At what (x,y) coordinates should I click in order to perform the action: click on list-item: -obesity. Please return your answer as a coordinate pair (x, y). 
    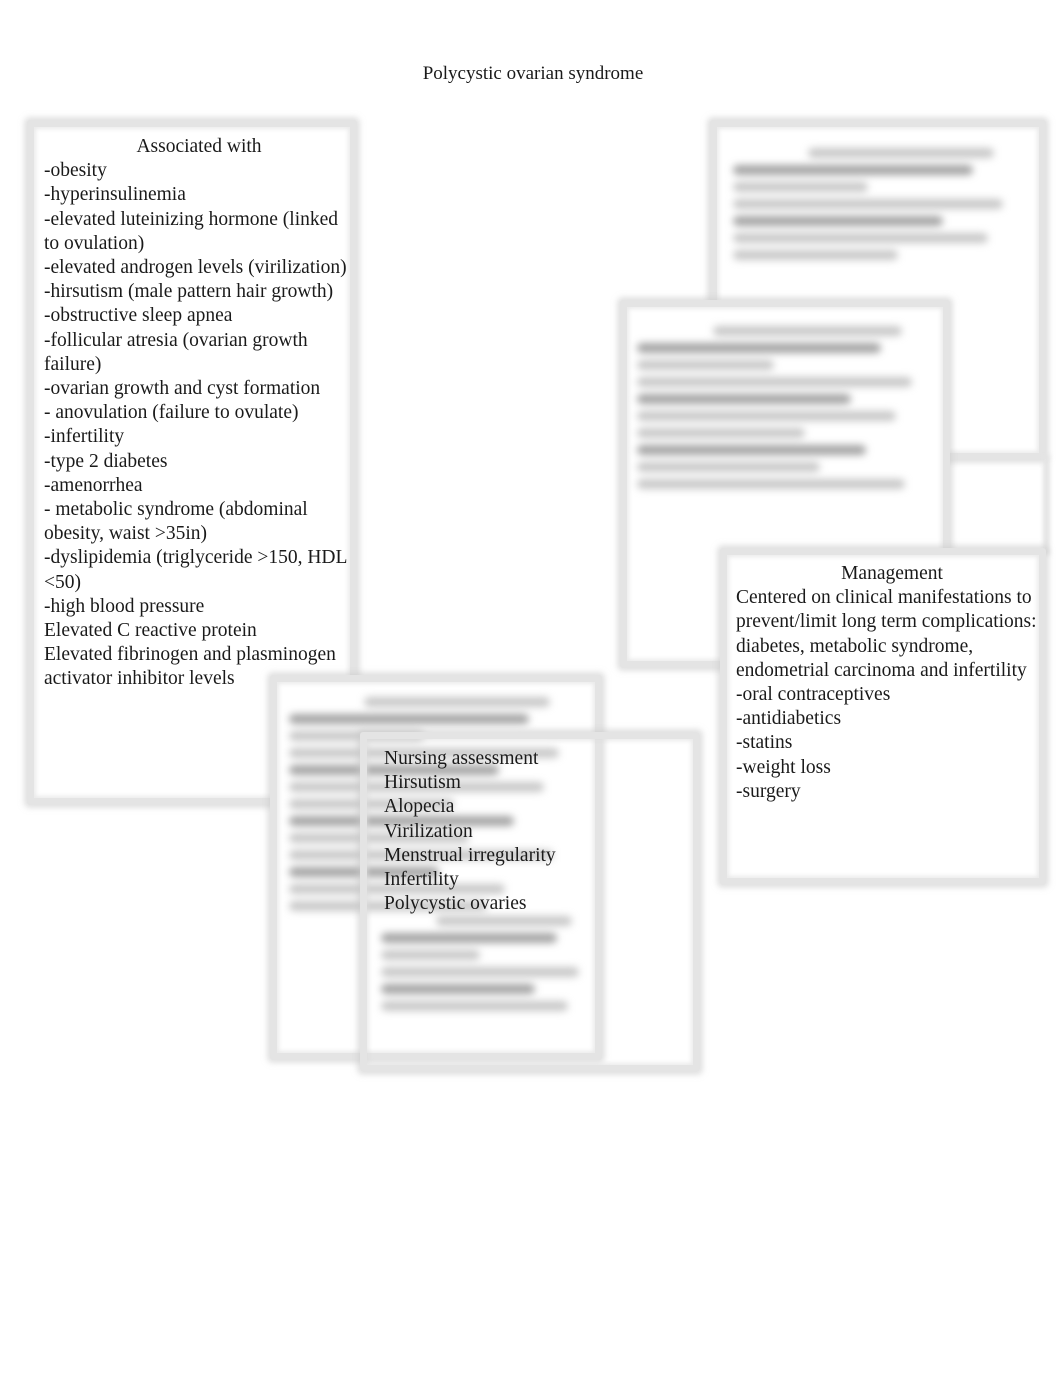
    Looking at the image, I should click on (75, 171).